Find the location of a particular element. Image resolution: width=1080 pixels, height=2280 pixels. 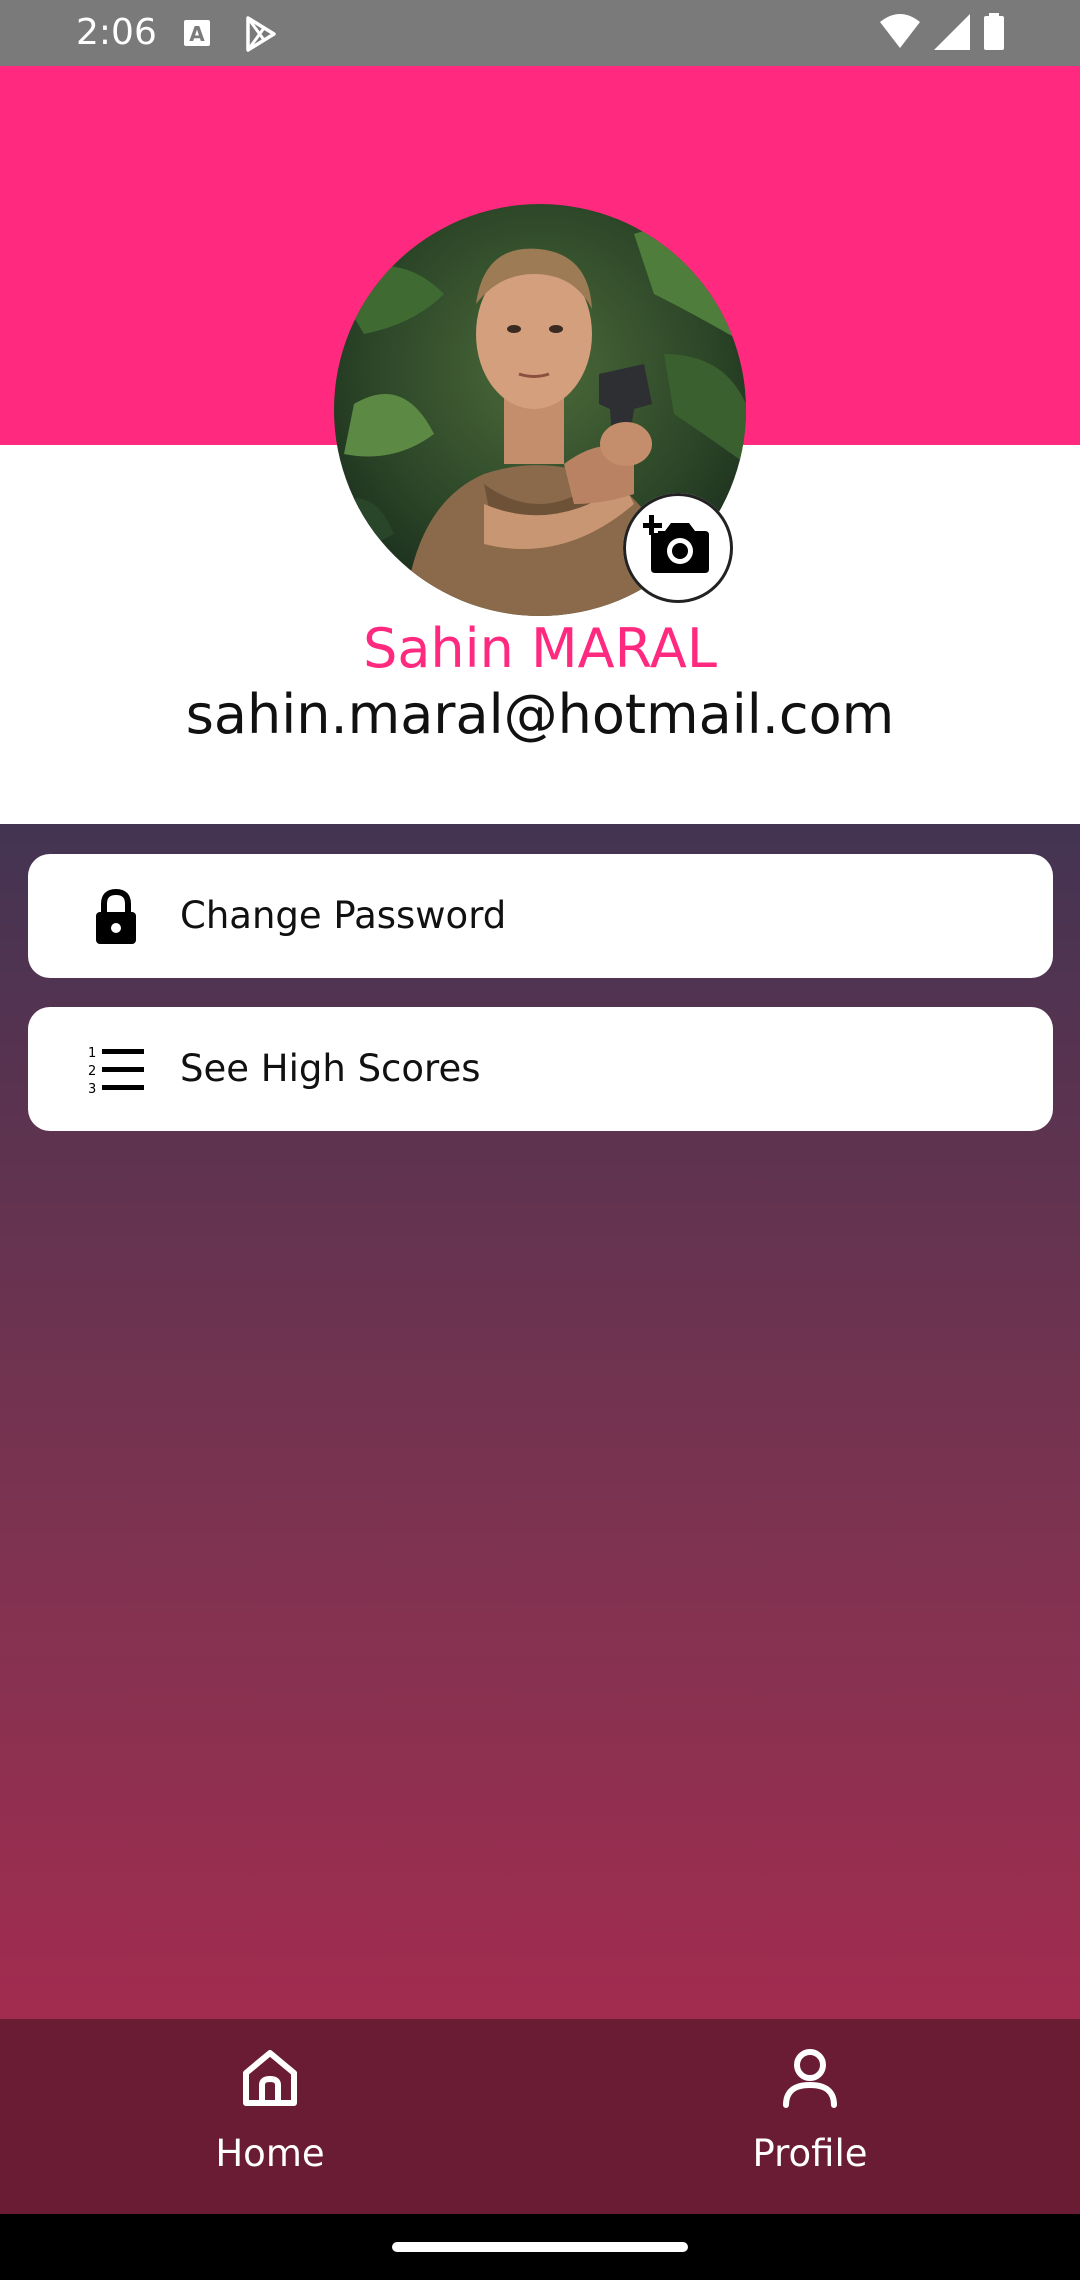

change-password-button: Change Password is located at coordinates (540, 916).